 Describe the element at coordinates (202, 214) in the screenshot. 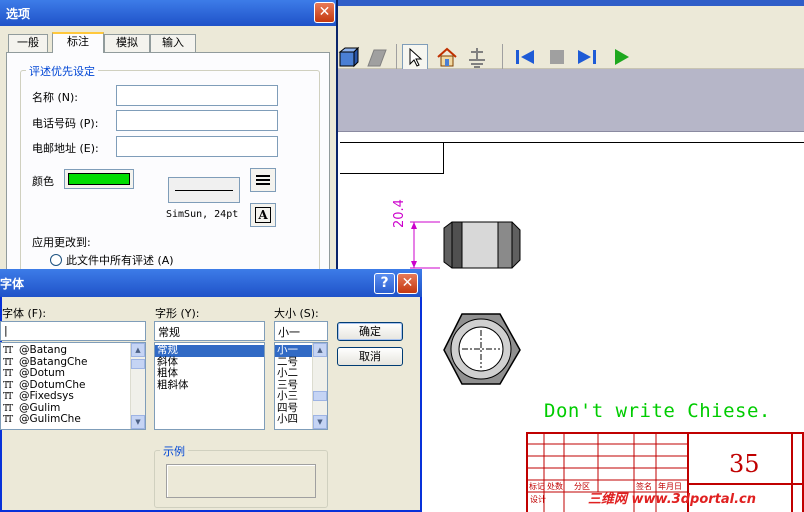

I see `font-name-label: SimSun, 24pt` at that location.